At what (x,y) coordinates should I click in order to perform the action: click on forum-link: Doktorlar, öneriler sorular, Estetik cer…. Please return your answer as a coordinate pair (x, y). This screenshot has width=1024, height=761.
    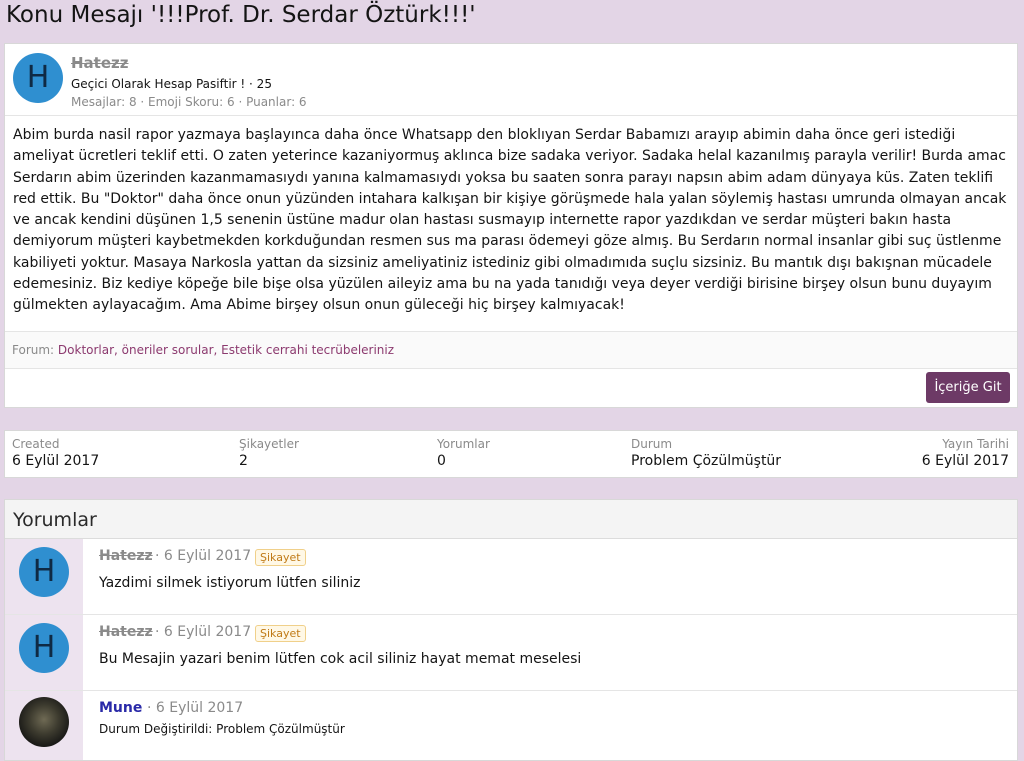
    Looking at the image, I should click on (226, 350).